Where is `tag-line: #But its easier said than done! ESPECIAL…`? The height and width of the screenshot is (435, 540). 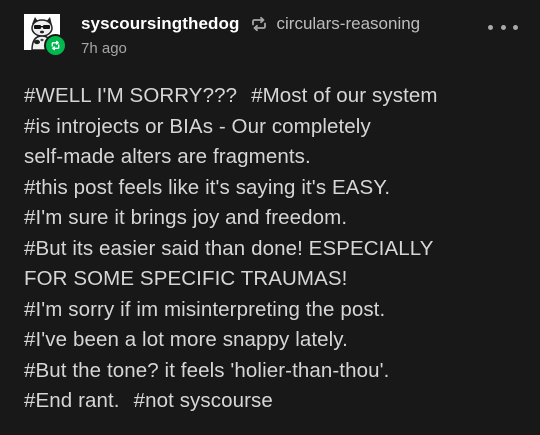 tag-line: #But its easier said than done! ESPECIAL… is located at coordinates (274, 249).